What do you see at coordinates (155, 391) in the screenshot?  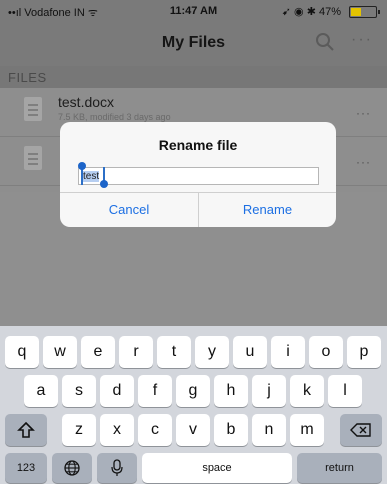 I see `key-f: f` at bounding box center [155, 391].